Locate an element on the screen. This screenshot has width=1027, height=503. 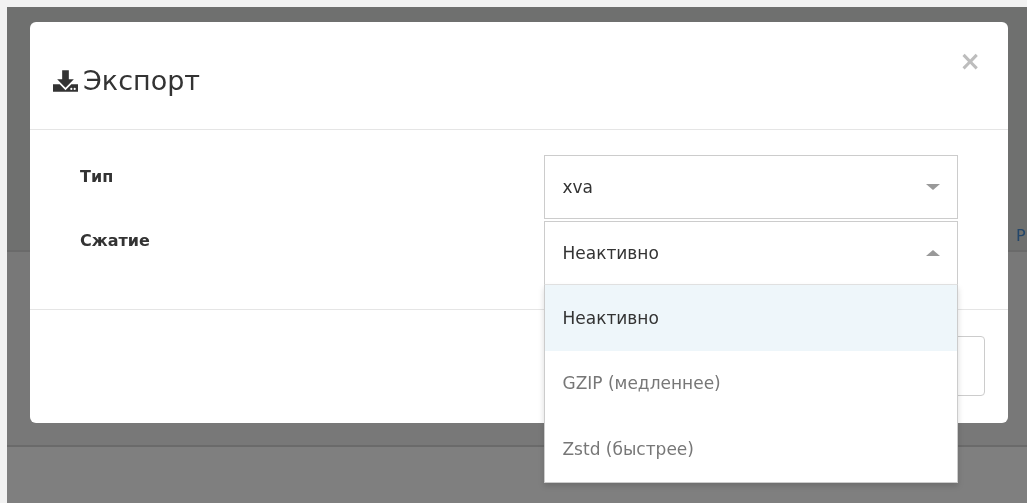
dialog-title: Экспорт is located at coordinates (142, 80).